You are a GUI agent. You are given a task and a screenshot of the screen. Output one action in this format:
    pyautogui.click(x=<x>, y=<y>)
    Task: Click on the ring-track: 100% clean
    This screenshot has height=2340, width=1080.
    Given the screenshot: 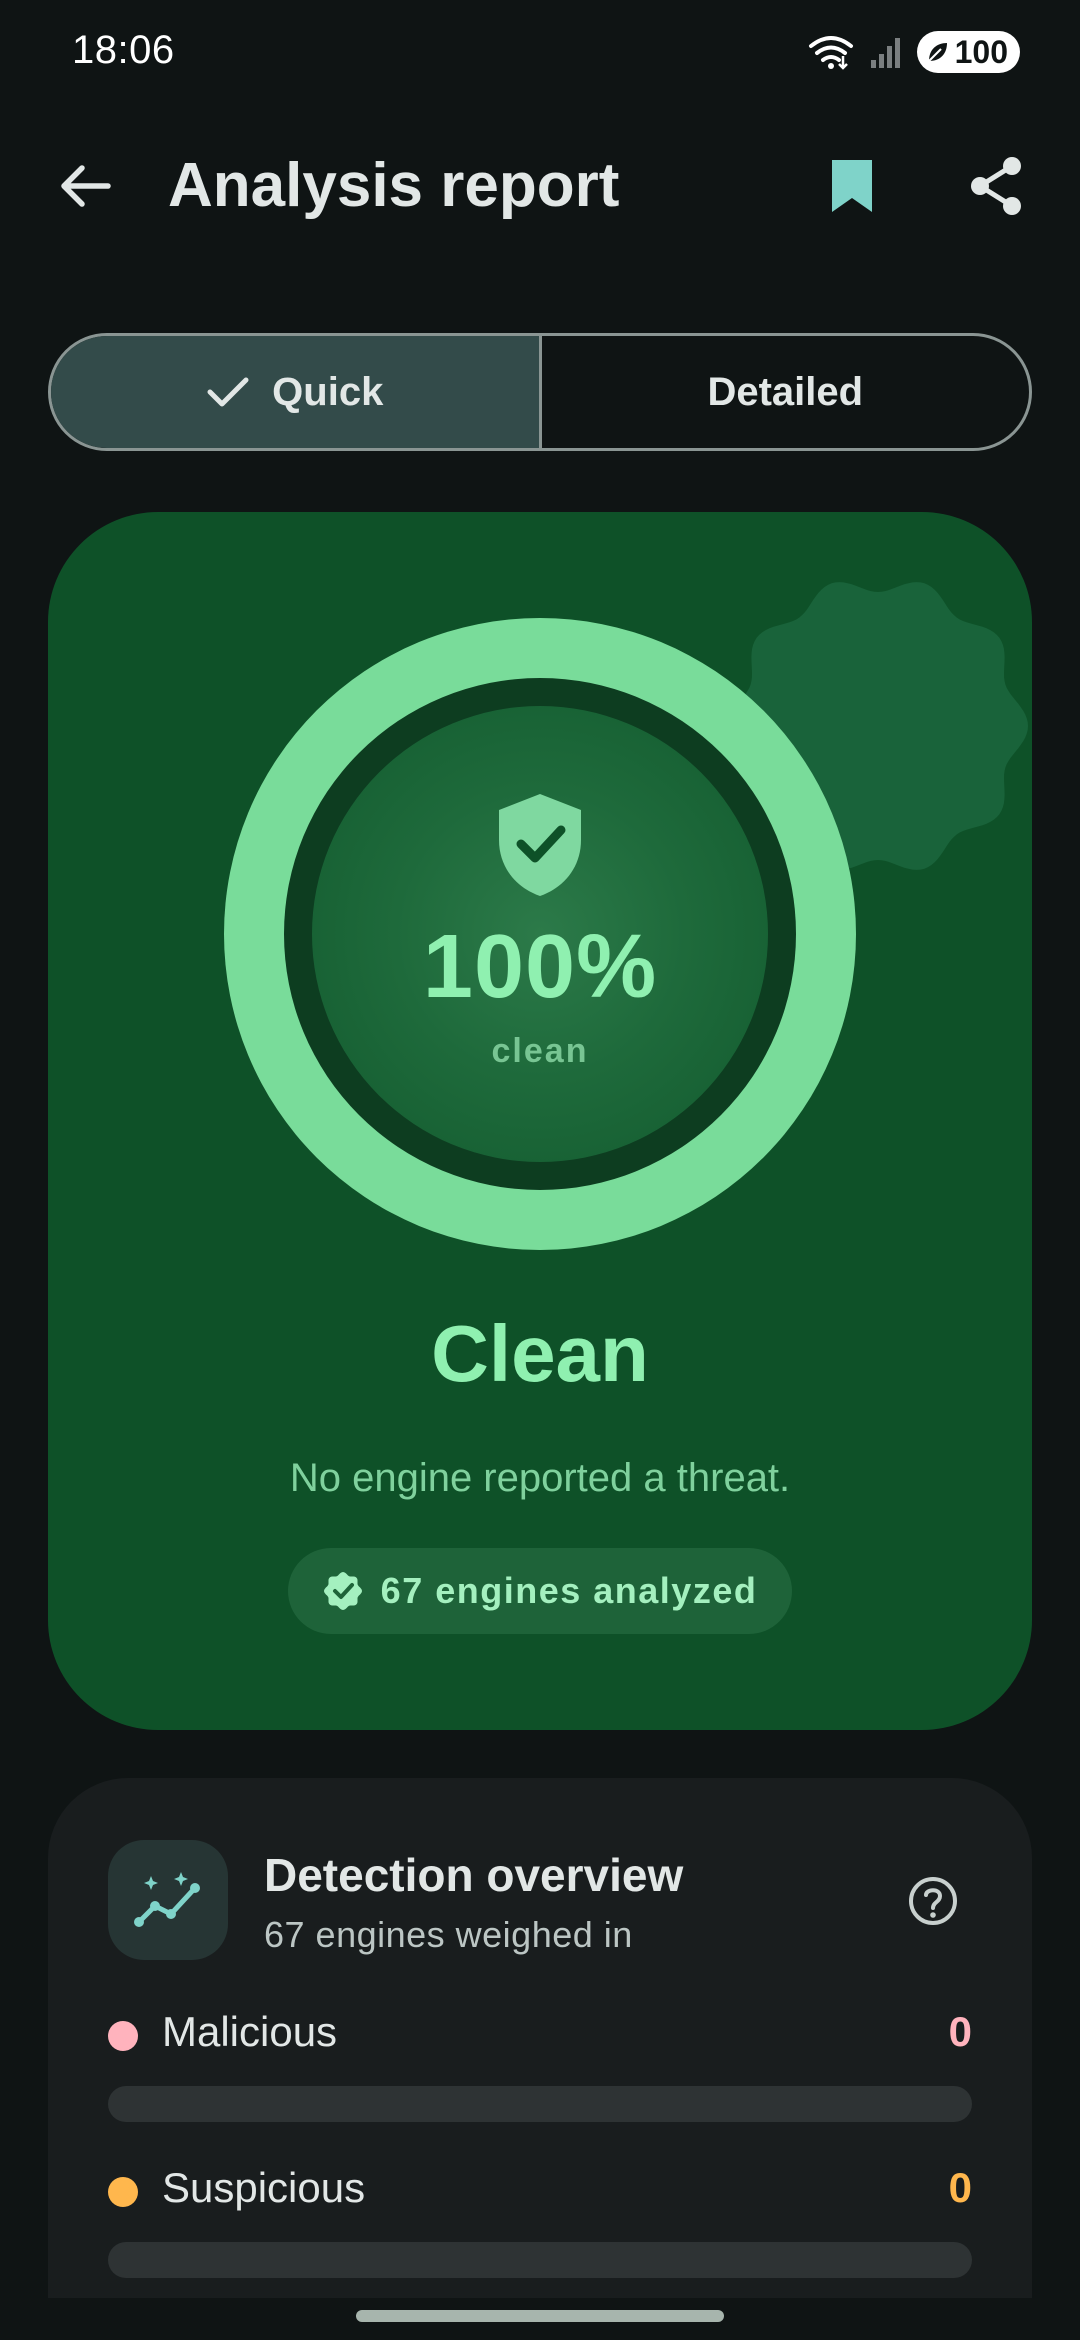 What is the action you would take?
    pyautogui.click(x=540, y=934)
    